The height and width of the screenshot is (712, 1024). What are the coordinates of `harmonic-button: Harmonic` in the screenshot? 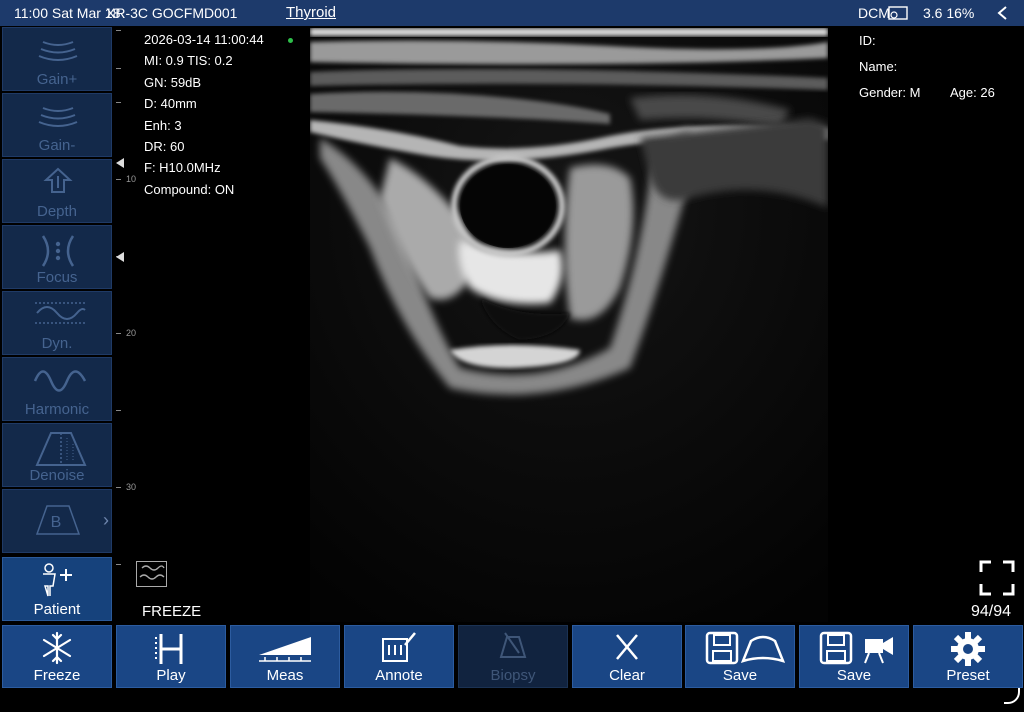 It's located at (57, 389).